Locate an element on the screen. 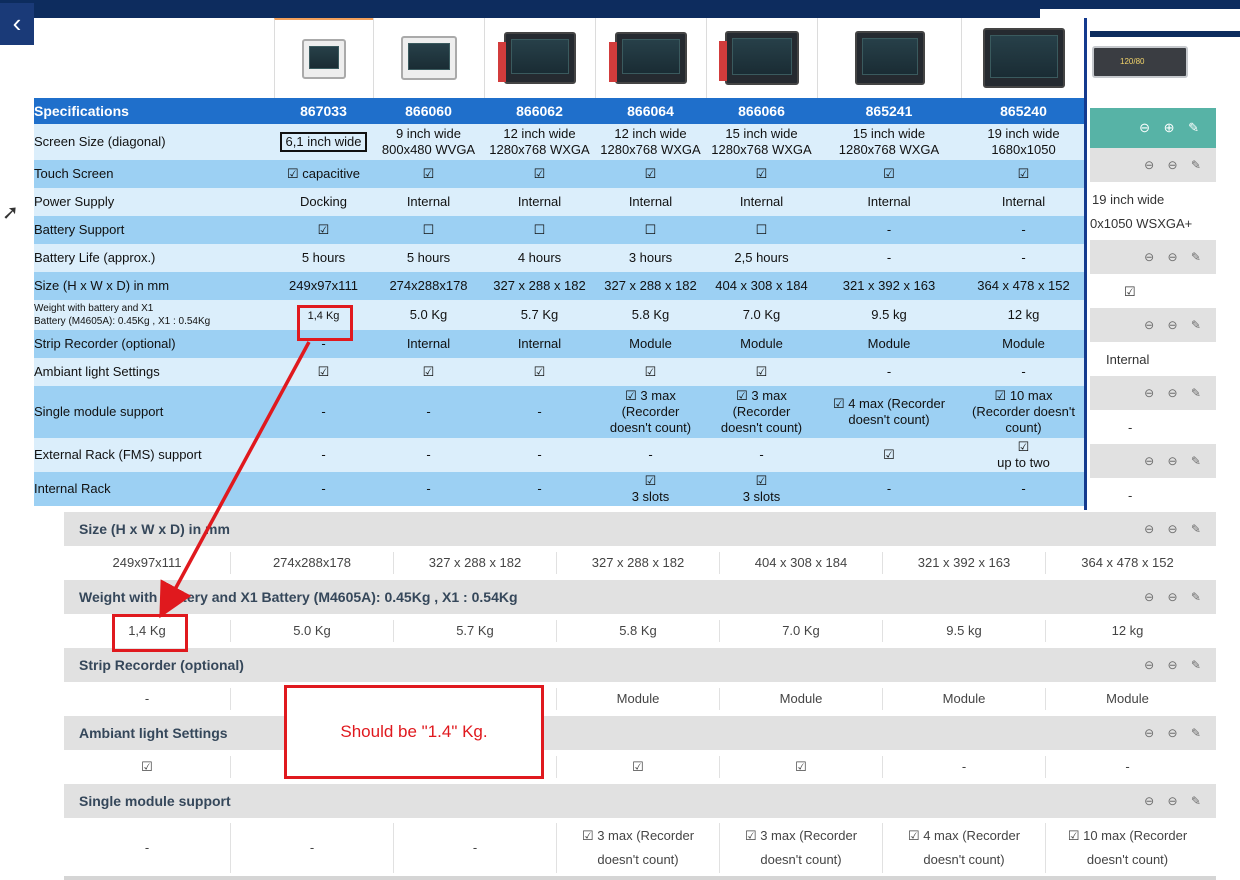 This screenshot has width=1240, height=880. dash-text: - is located at coordinates (1130, 427).